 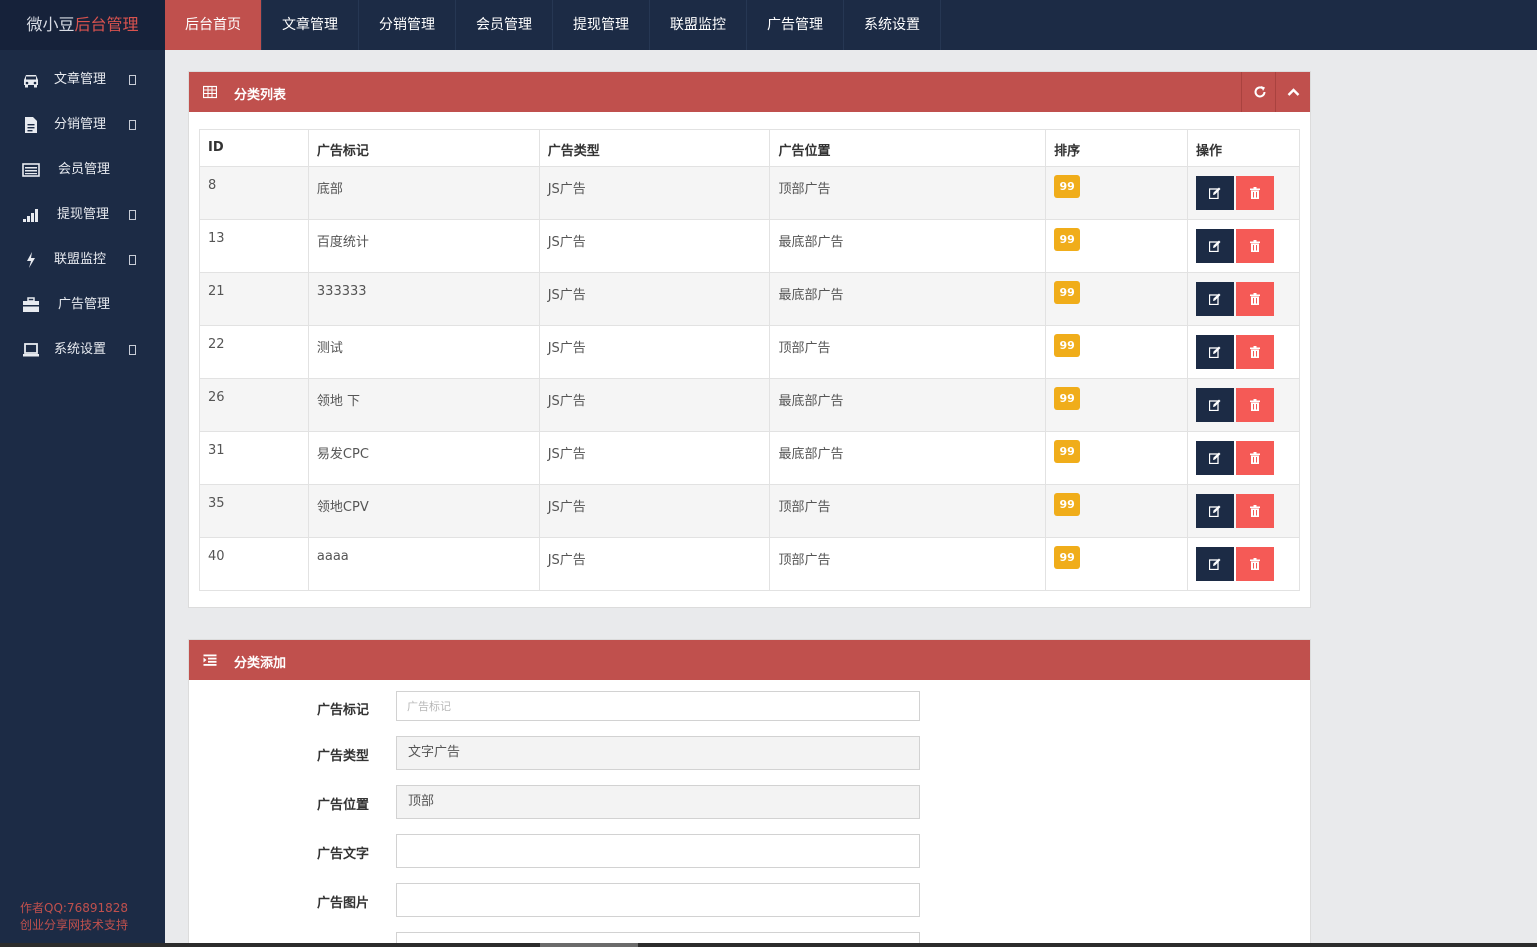 What do you see at coordinates (74, 925) in the screenshot?
I see `support-text: 创业分享网技术支持` at bounding box center [74, 925].